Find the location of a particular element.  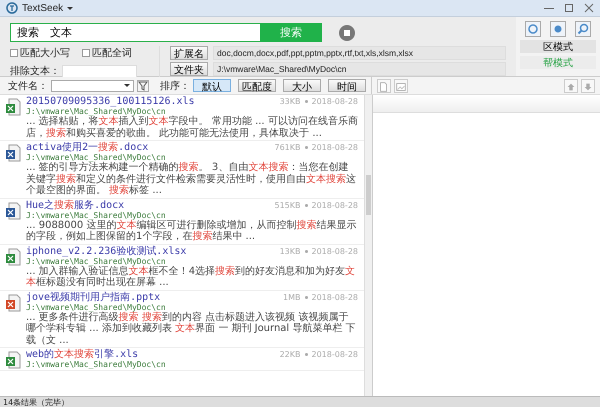

filter-button is located at coordinates (143, 86).